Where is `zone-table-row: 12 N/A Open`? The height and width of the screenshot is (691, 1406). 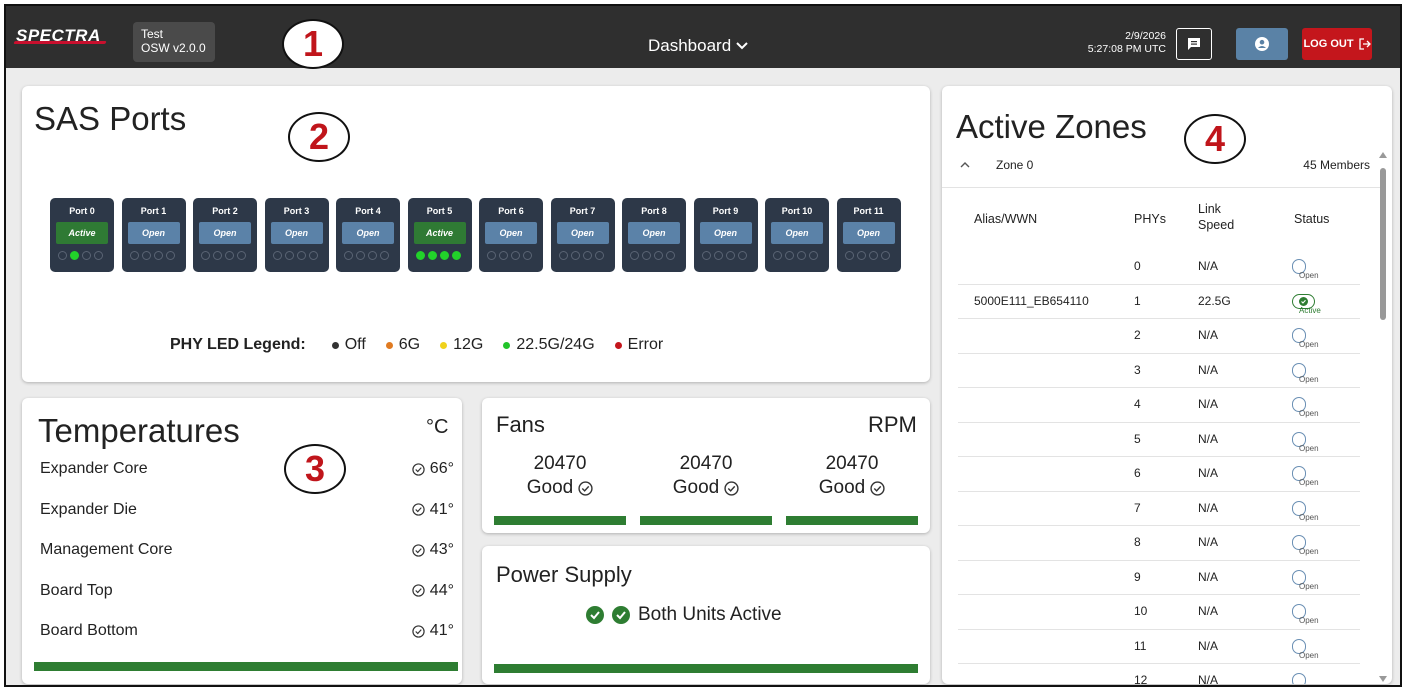 zone-table-row: 12 N/A Open is located at coordinates (1159, 674).